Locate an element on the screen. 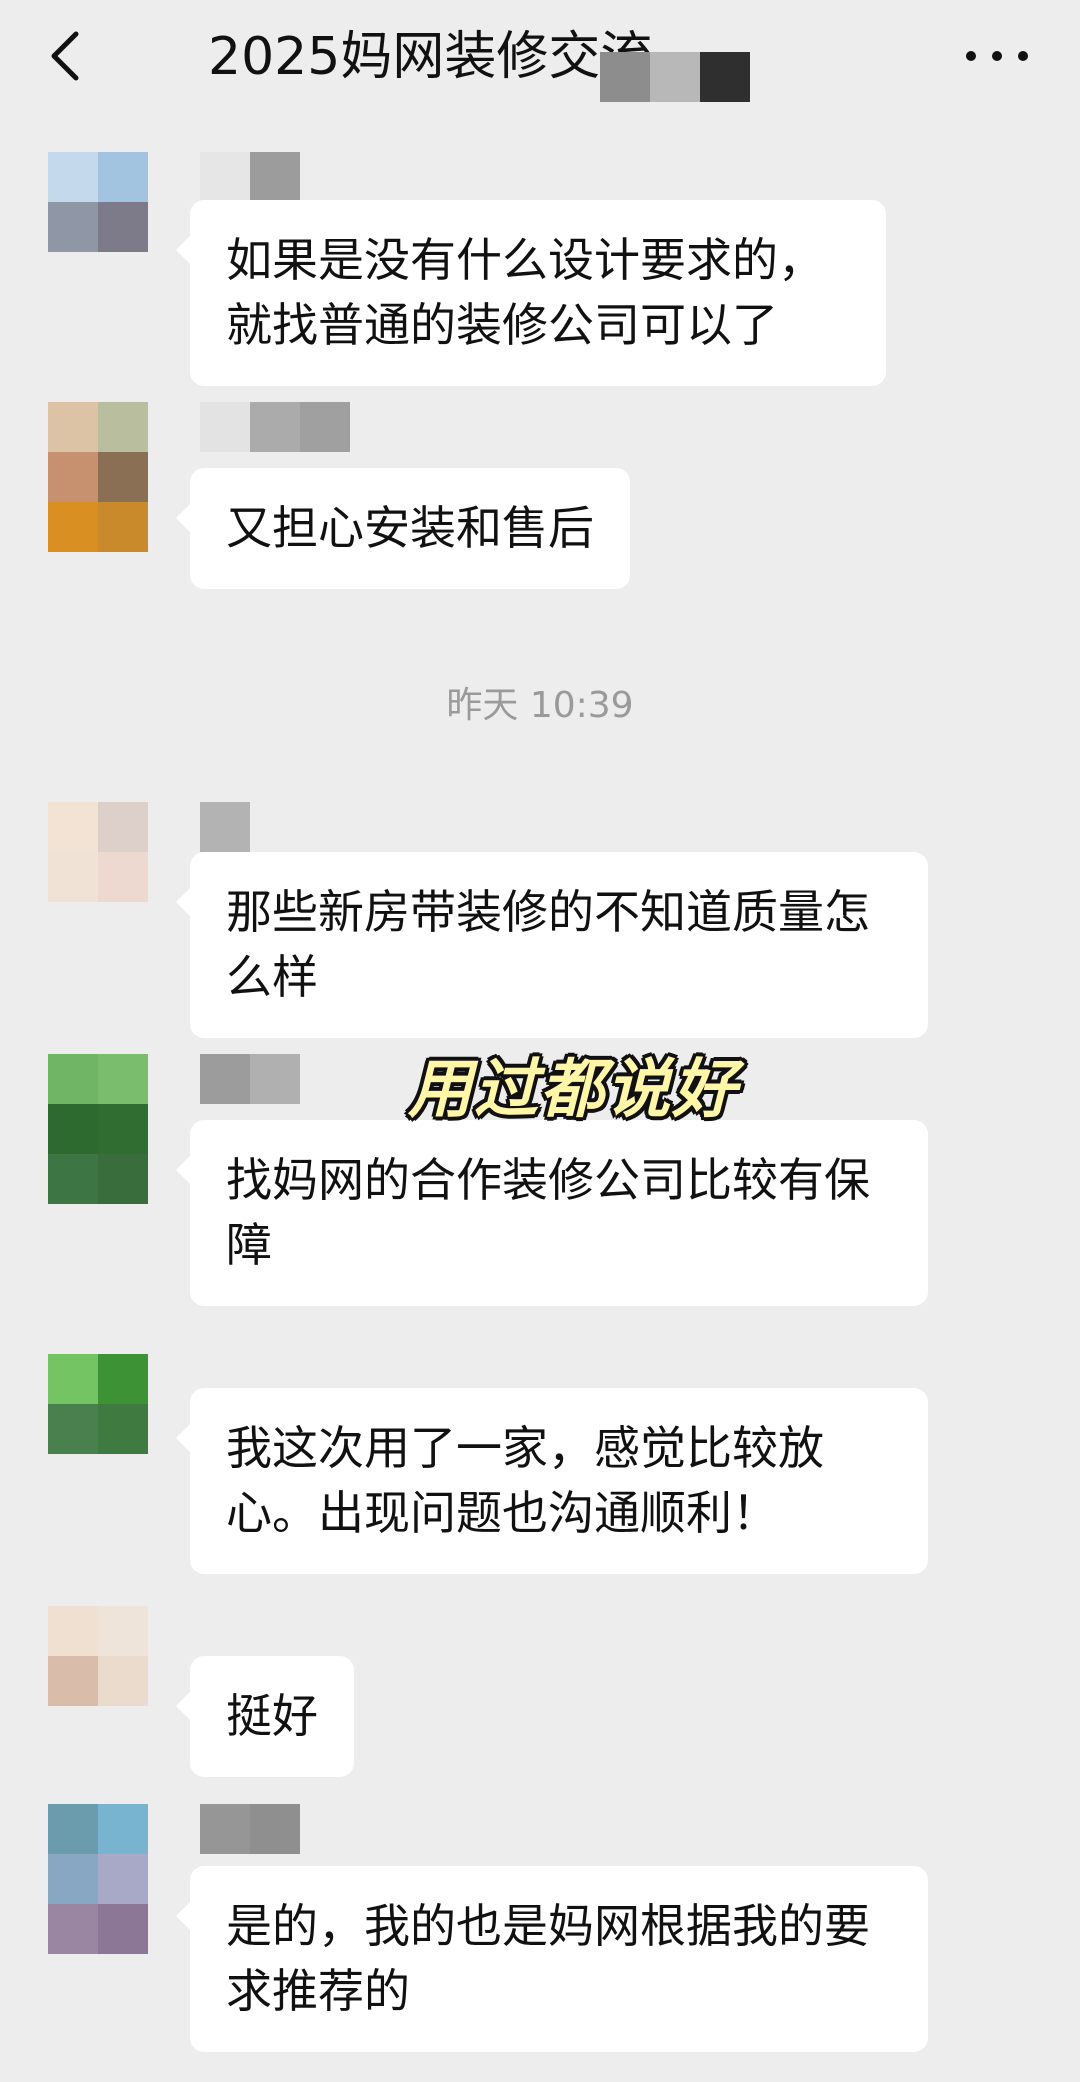 This screenshot has width=1080, height=2082. more-options-icon is located at coordinates (997, 55).